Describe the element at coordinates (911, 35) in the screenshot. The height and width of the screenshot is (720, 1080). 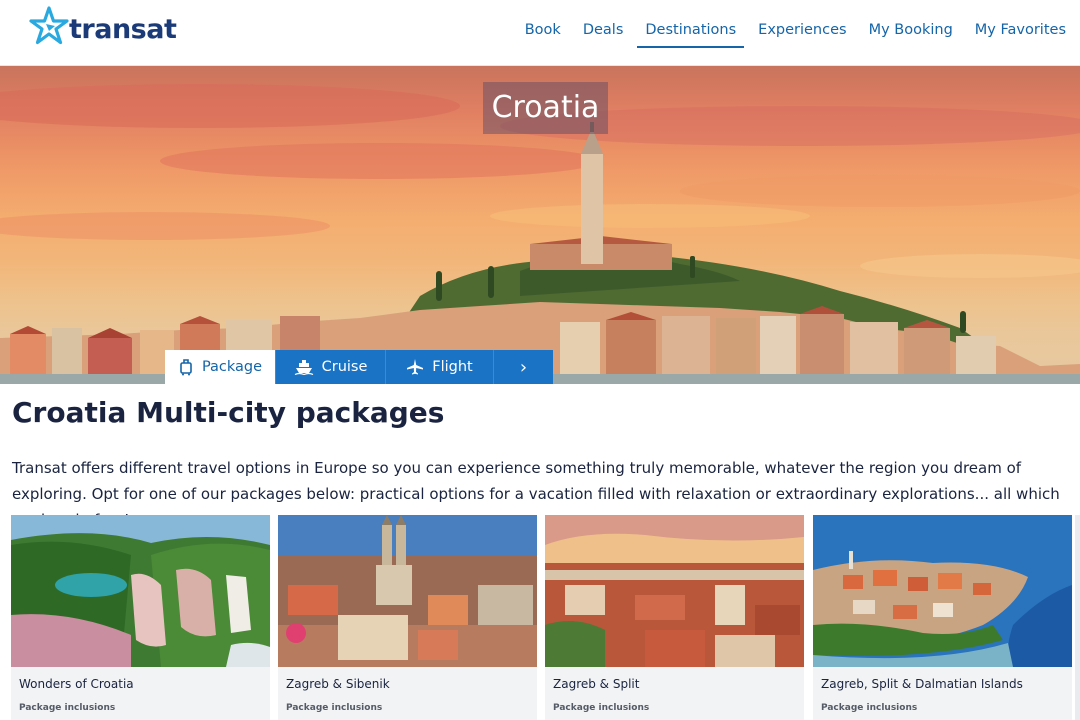
I see `nav-my-booking: My Booking` at that location.